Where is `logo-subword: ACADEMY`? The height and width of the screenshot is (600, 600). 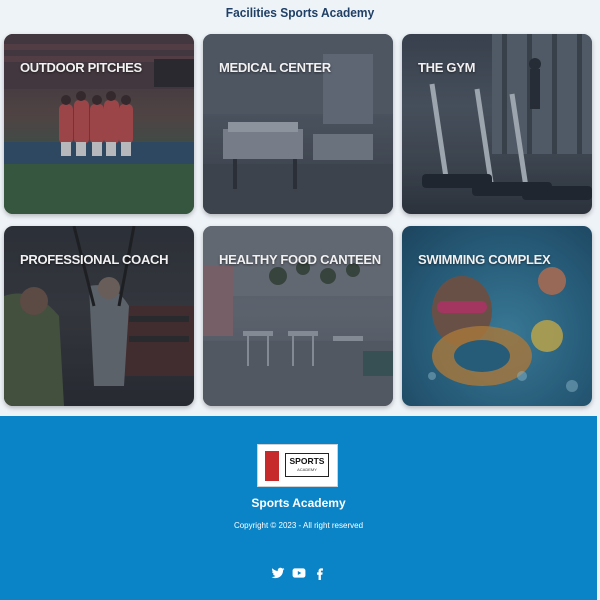
logo-subword: ACADEMY is located at coordinates (307, 469).